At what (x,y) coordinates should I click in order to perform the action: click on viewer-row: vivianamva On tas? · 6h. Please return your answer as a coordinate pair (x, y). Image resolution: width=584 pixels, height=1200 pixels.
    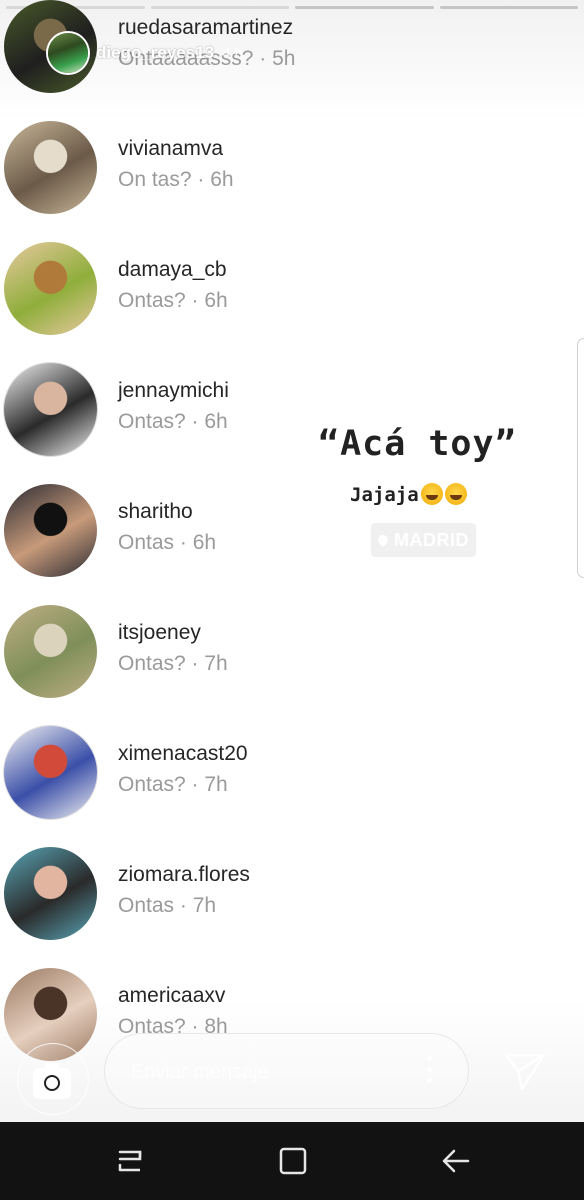
    Looking at the image, I should click on (292, 166).